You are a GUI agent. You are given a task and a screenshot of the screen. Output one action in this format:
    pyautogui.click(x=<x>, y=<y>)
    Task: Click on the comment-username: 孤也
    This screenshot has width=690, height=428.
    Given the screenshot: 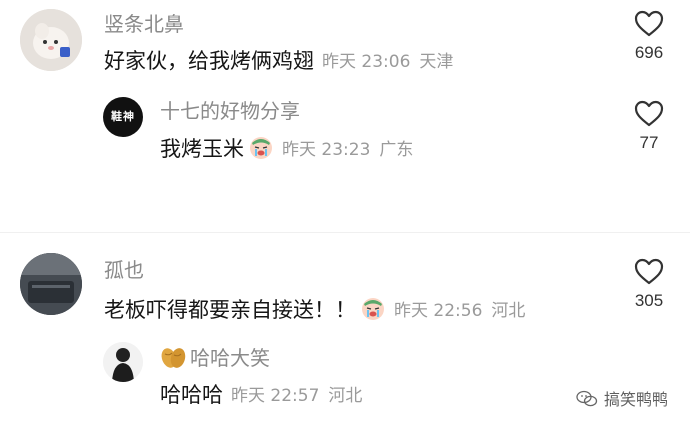 What is the action you would take?
    pyautogui.click(x=124, y=270)
    